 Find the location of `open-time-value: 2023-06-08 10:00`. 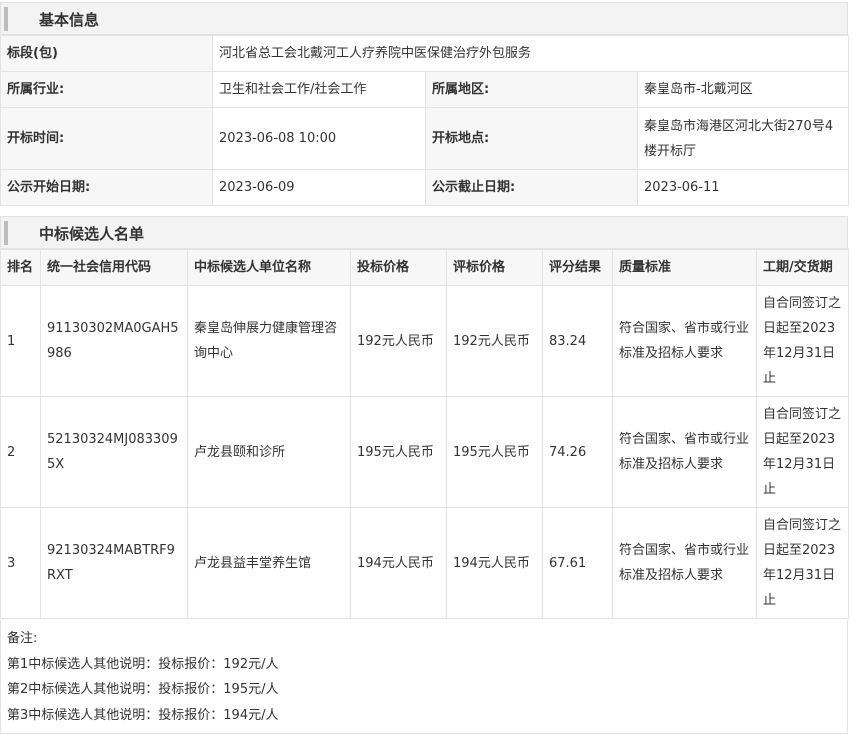

open-time-value: 2023-06-08 10:00 is located at coordinates (319, 138).